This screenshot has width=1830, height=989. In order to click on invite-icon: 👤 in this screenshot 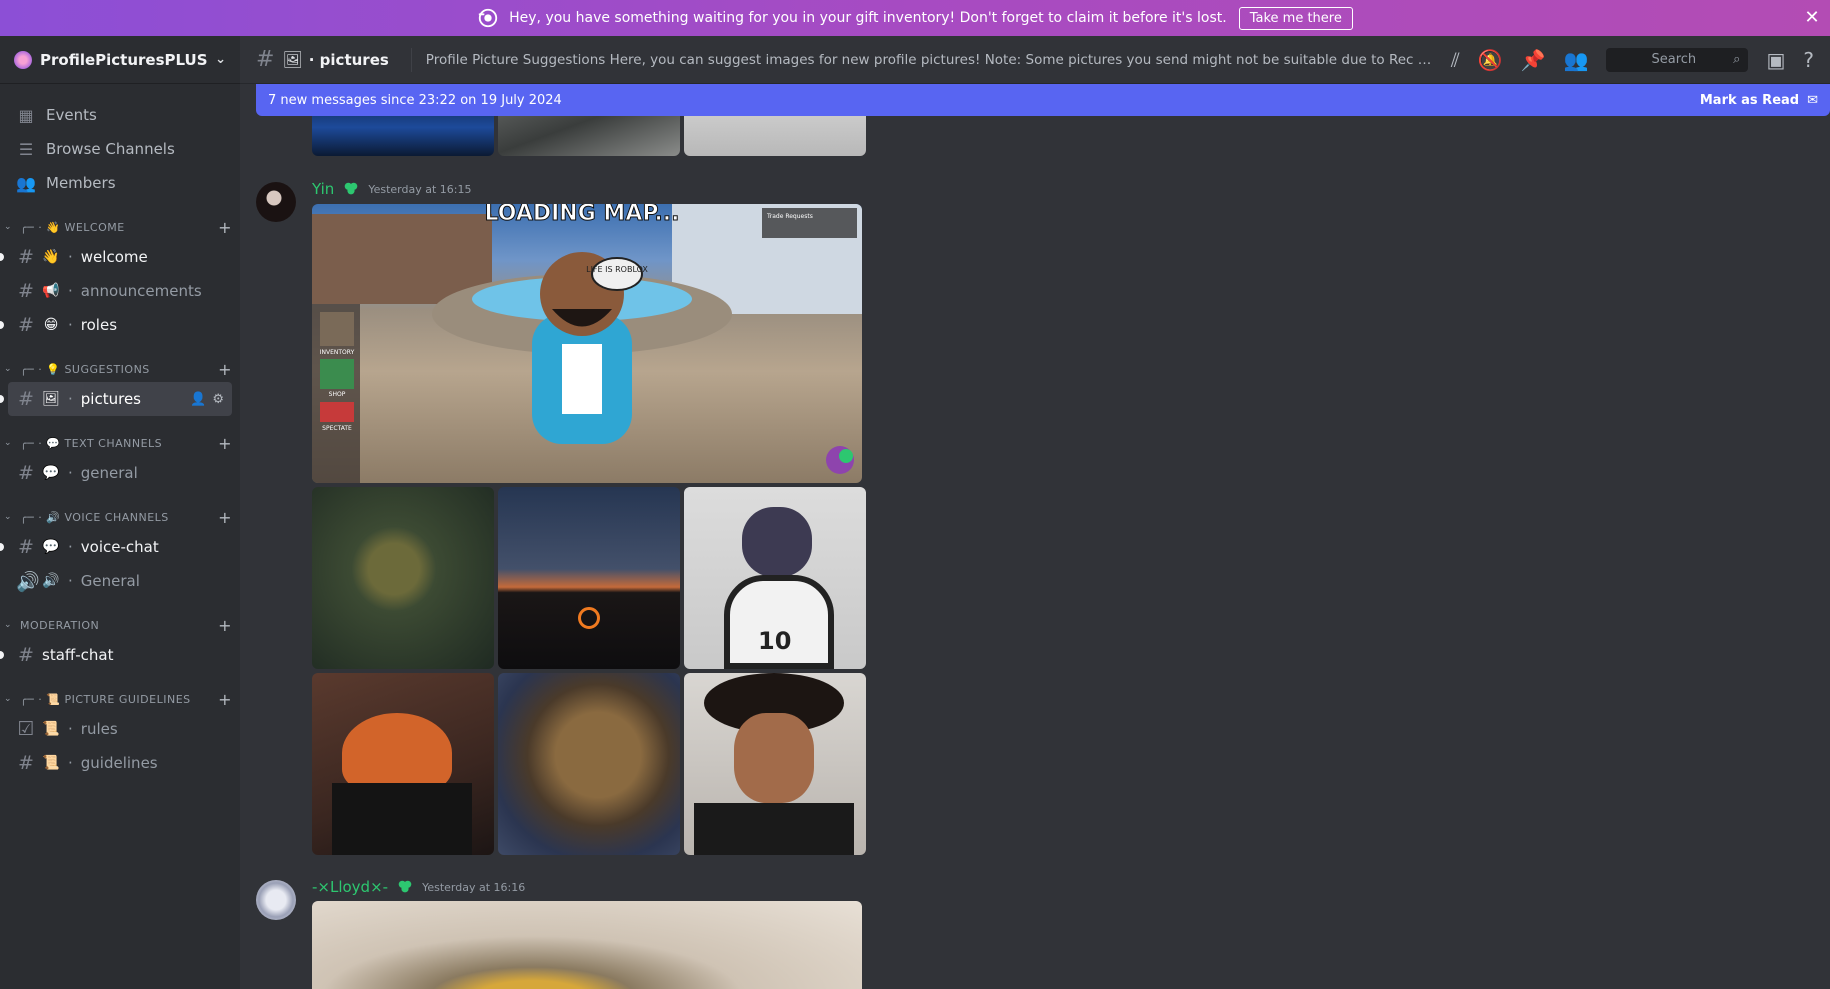, I will do `click(198, 399)`.